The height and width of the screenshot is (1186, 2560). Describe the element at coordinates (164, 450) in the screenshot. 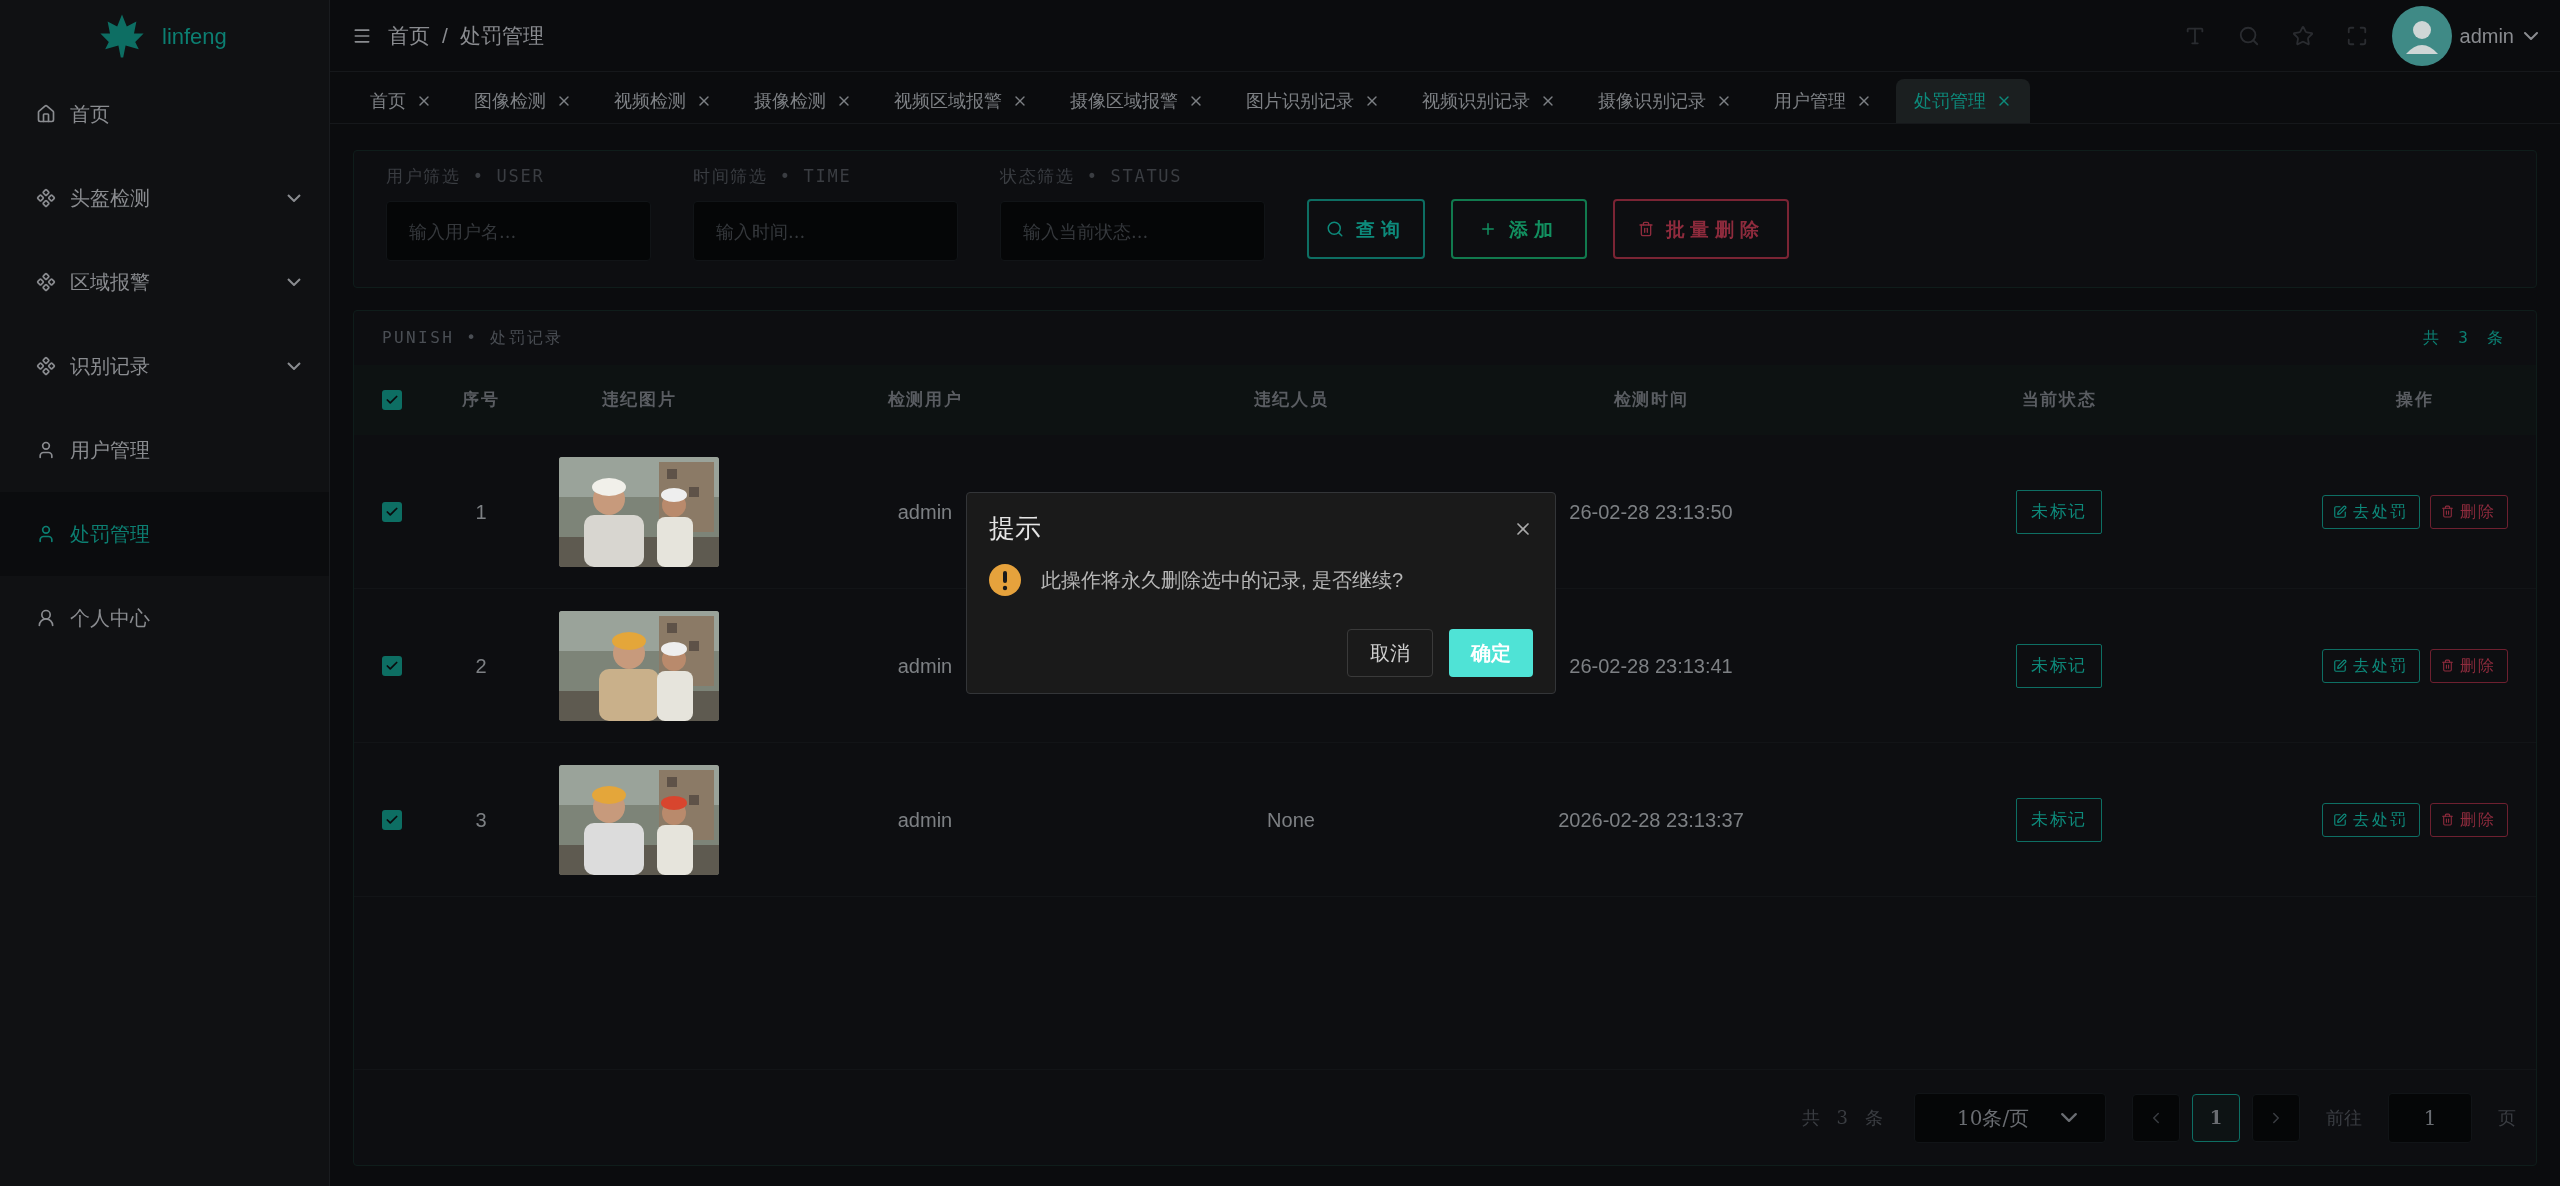

I see `sidebar-item: 用户管理` at that location.